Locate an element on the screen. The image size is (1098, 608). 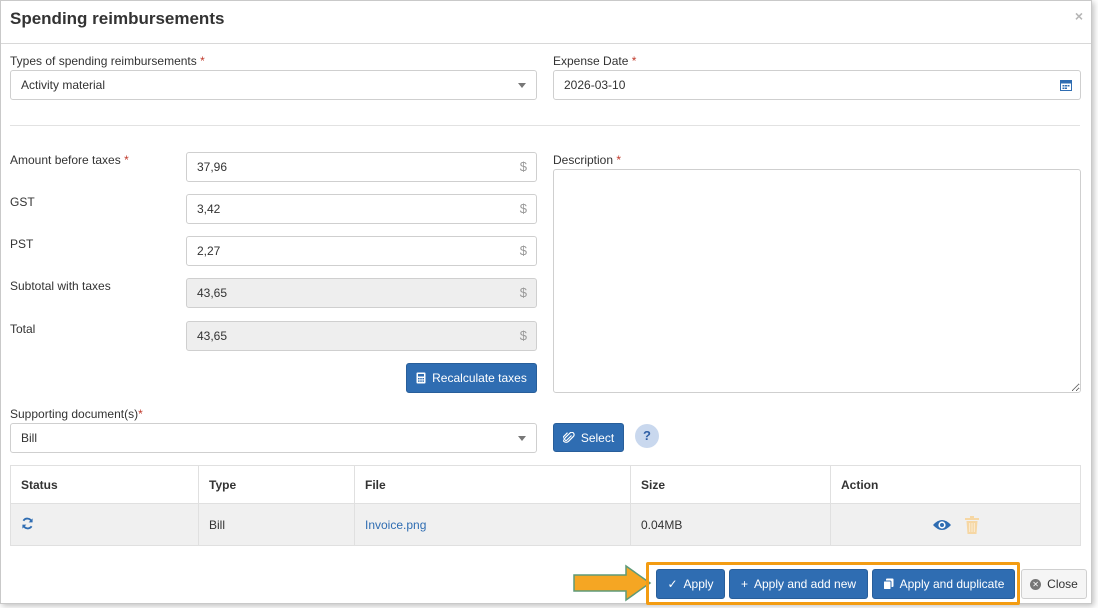
arrow-right-icon is located at coordinates (612, 583).